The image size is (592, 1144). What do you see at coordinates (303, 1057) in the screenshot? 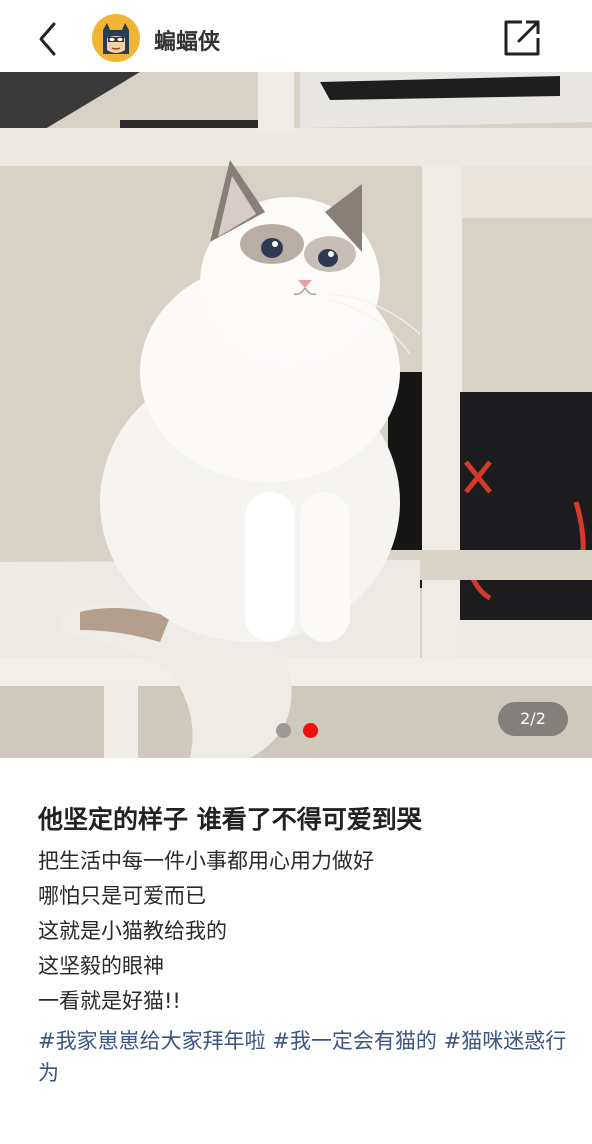
I see `hashtags: #我家崽崽给大家拜年啦 #我一定会有猫的 #猫咪迷惑行为` at bounding box center [303, 1057].